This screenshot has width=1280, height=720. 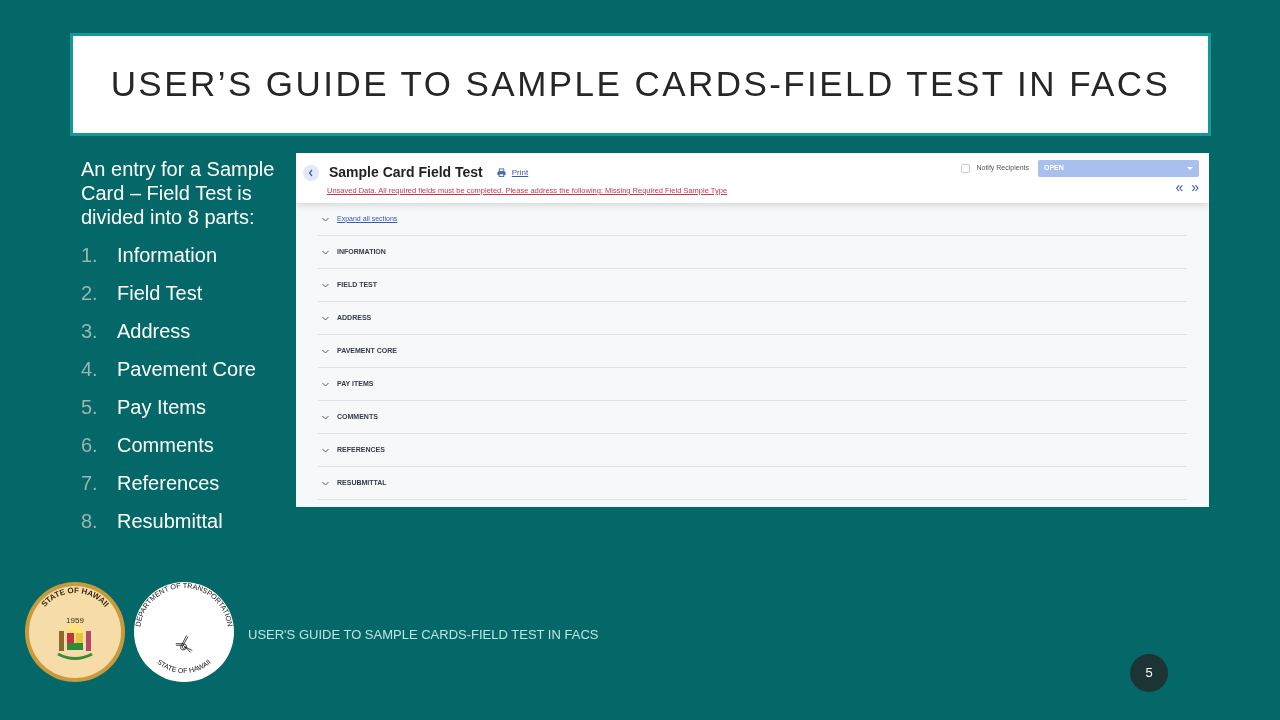 What do you see at coordinates (90, 407) in the screenshot?
I see `list-number: 5.` at bounding box center [90, 407].